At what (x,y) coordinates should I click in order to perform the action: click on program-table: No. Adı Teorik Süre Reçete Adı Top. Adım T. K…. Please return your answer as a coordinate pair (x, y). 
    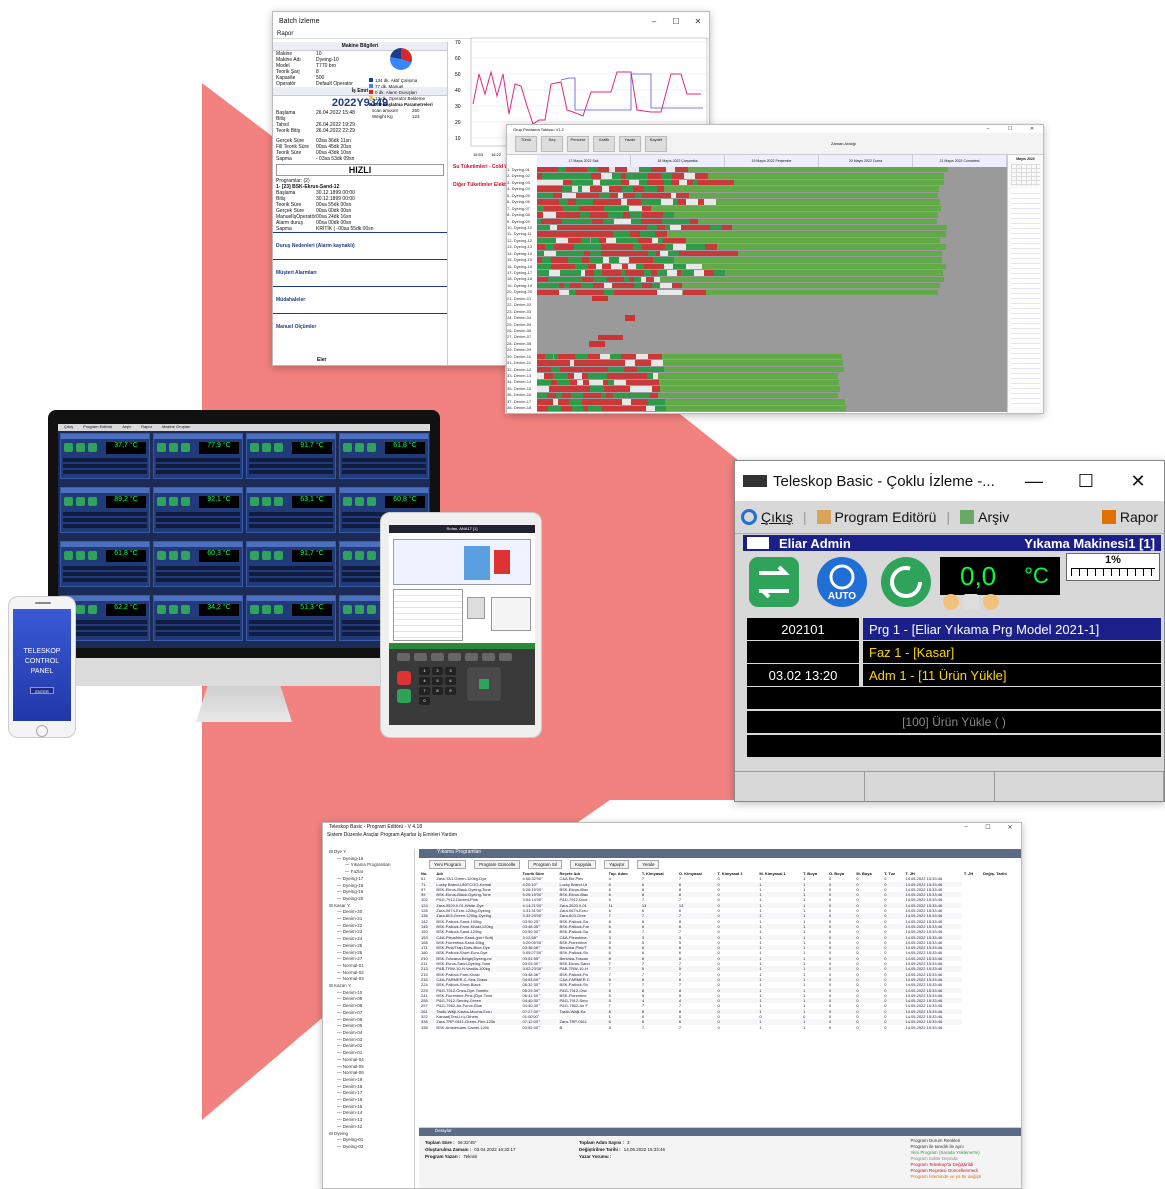
    Looking at the image, I should click on (720, 950).